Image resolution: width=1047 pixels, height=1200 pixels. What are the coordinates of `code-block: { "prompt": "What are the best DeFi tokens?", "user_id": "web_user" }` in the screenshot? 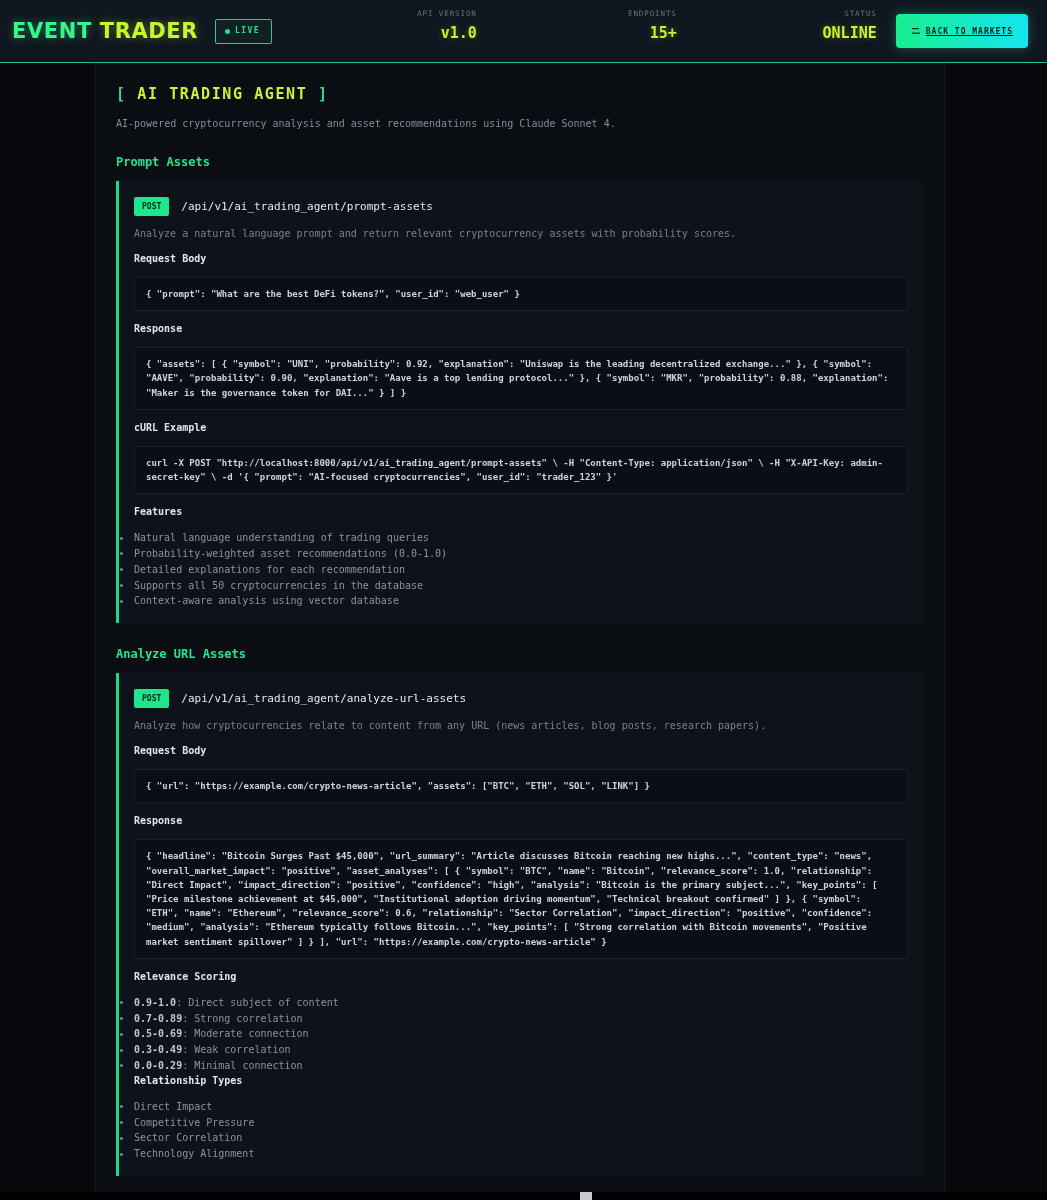 It's located at (521, 294).